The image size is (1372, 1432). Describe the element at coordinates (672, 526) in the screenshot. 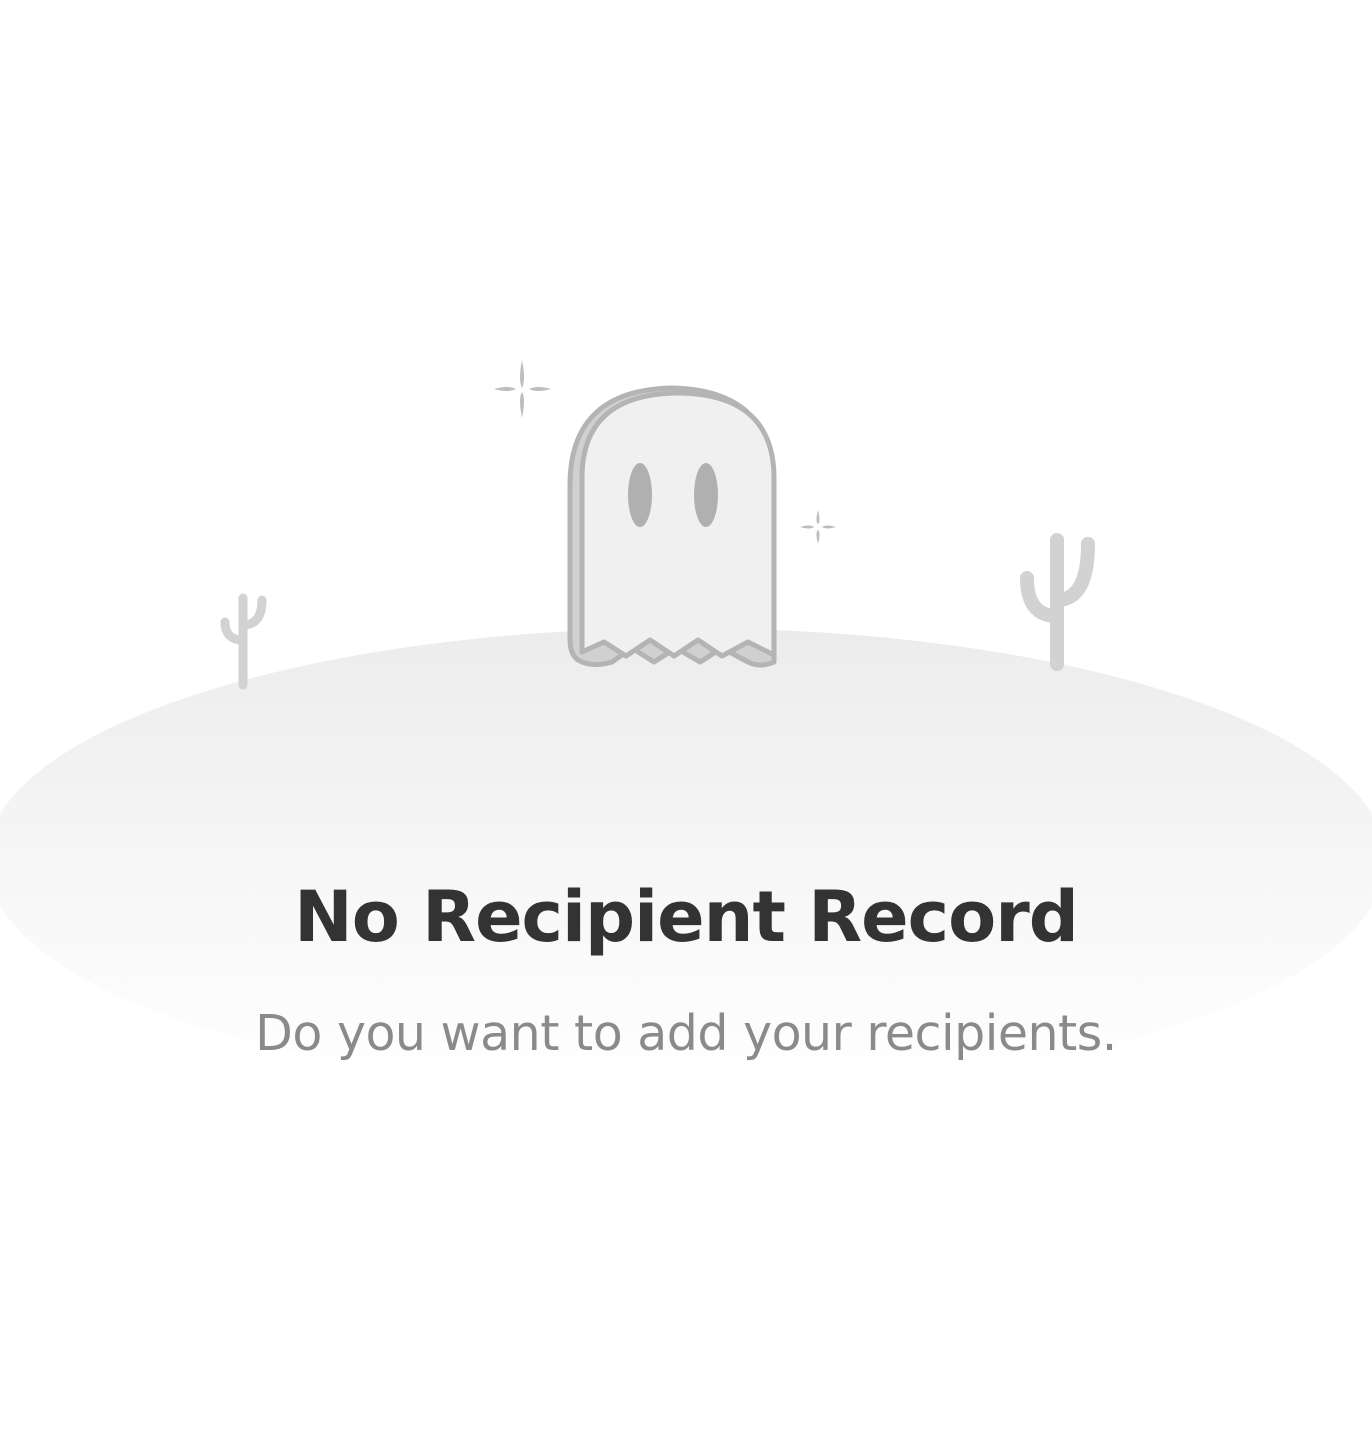

I see `ghost-icon` at that location.